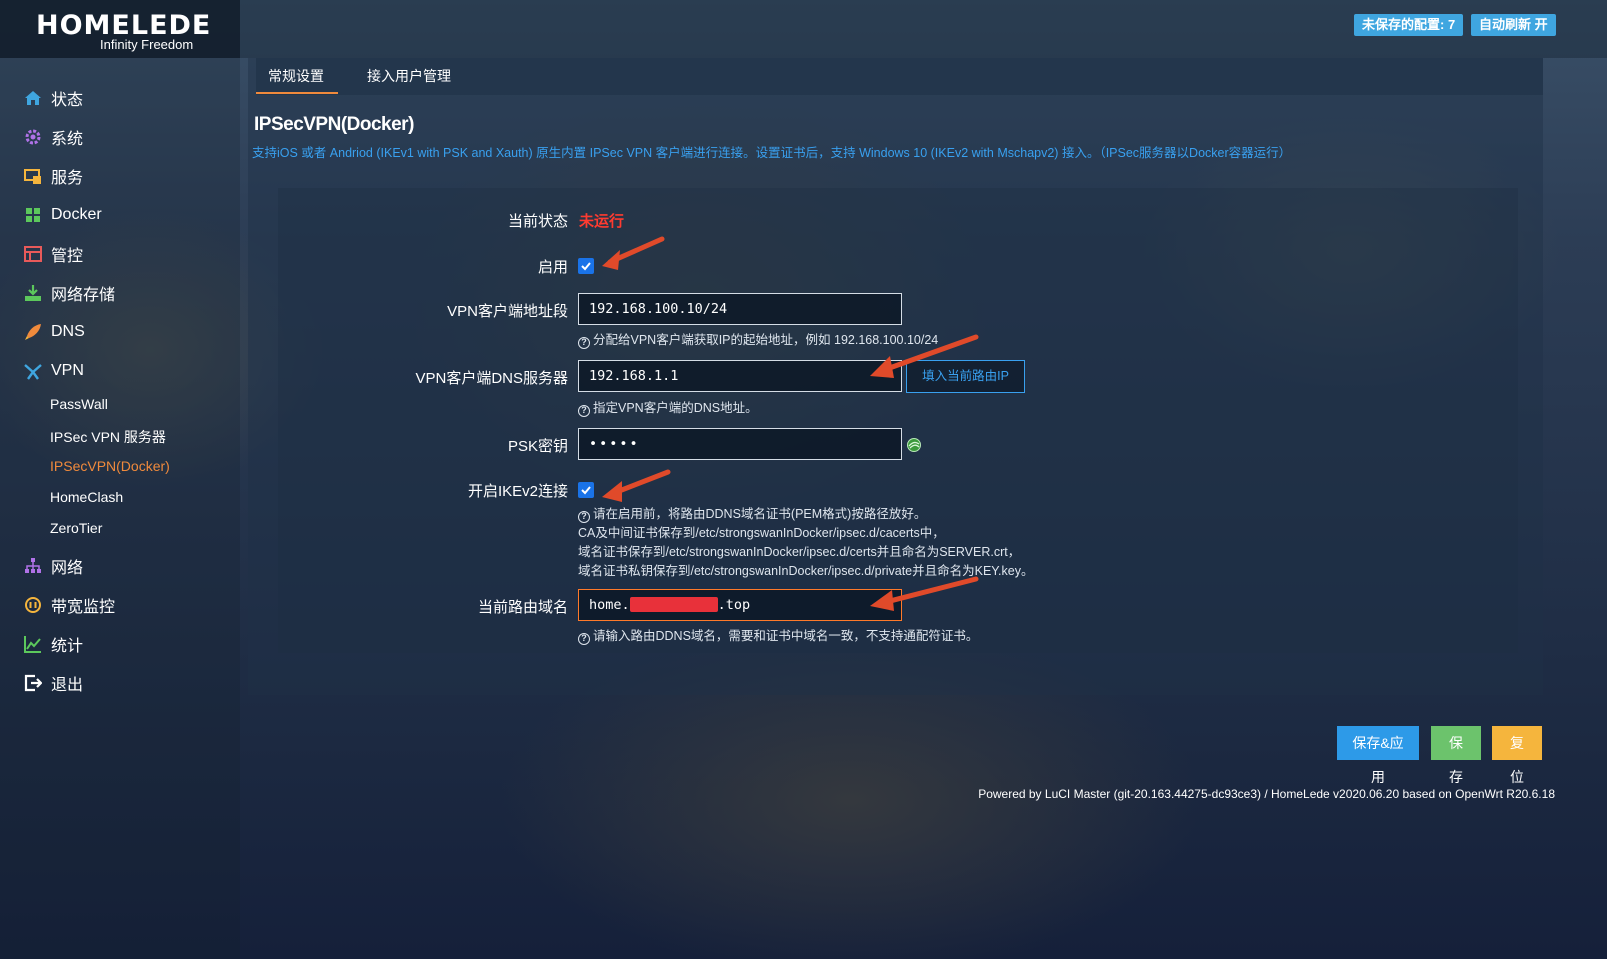  What do you see at coordinates (760, 514) in the screenshot?
I see `ikev2-hint-text: 请在启用前，将路由DDNS域名证书(PEM格式)按路径放好。` at bounding box center [760, 514].